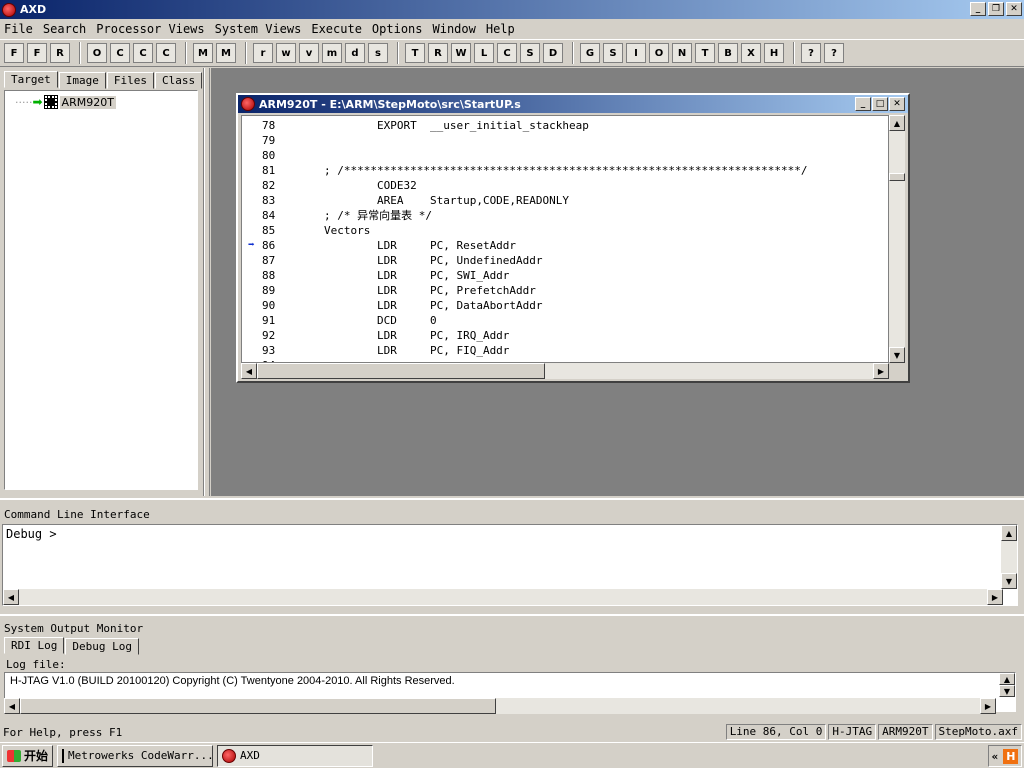 This screenshot has height=768, width=1024. What do you see at coordinates (87, 102) in the screenshot?
I see `tree-item-label: ARM920T` at bounding box center [87, 102].